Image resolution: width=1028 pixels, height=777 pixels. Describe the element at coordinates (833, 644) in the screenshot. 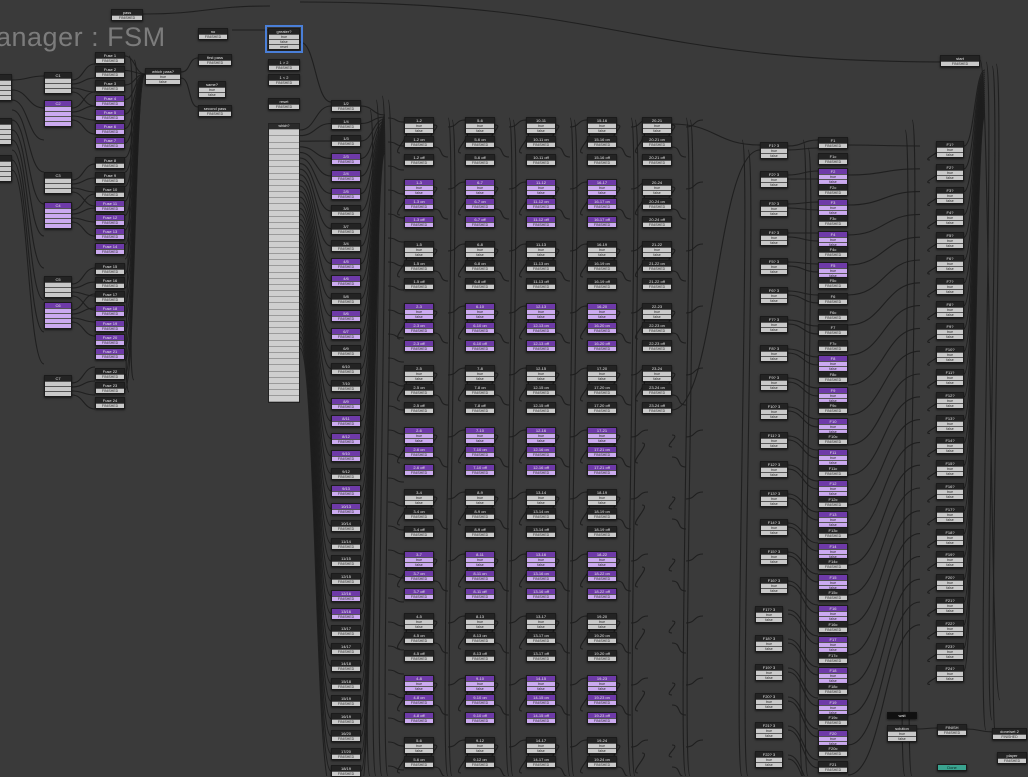

I see `state-node-f17: F17truefalse` at that location.